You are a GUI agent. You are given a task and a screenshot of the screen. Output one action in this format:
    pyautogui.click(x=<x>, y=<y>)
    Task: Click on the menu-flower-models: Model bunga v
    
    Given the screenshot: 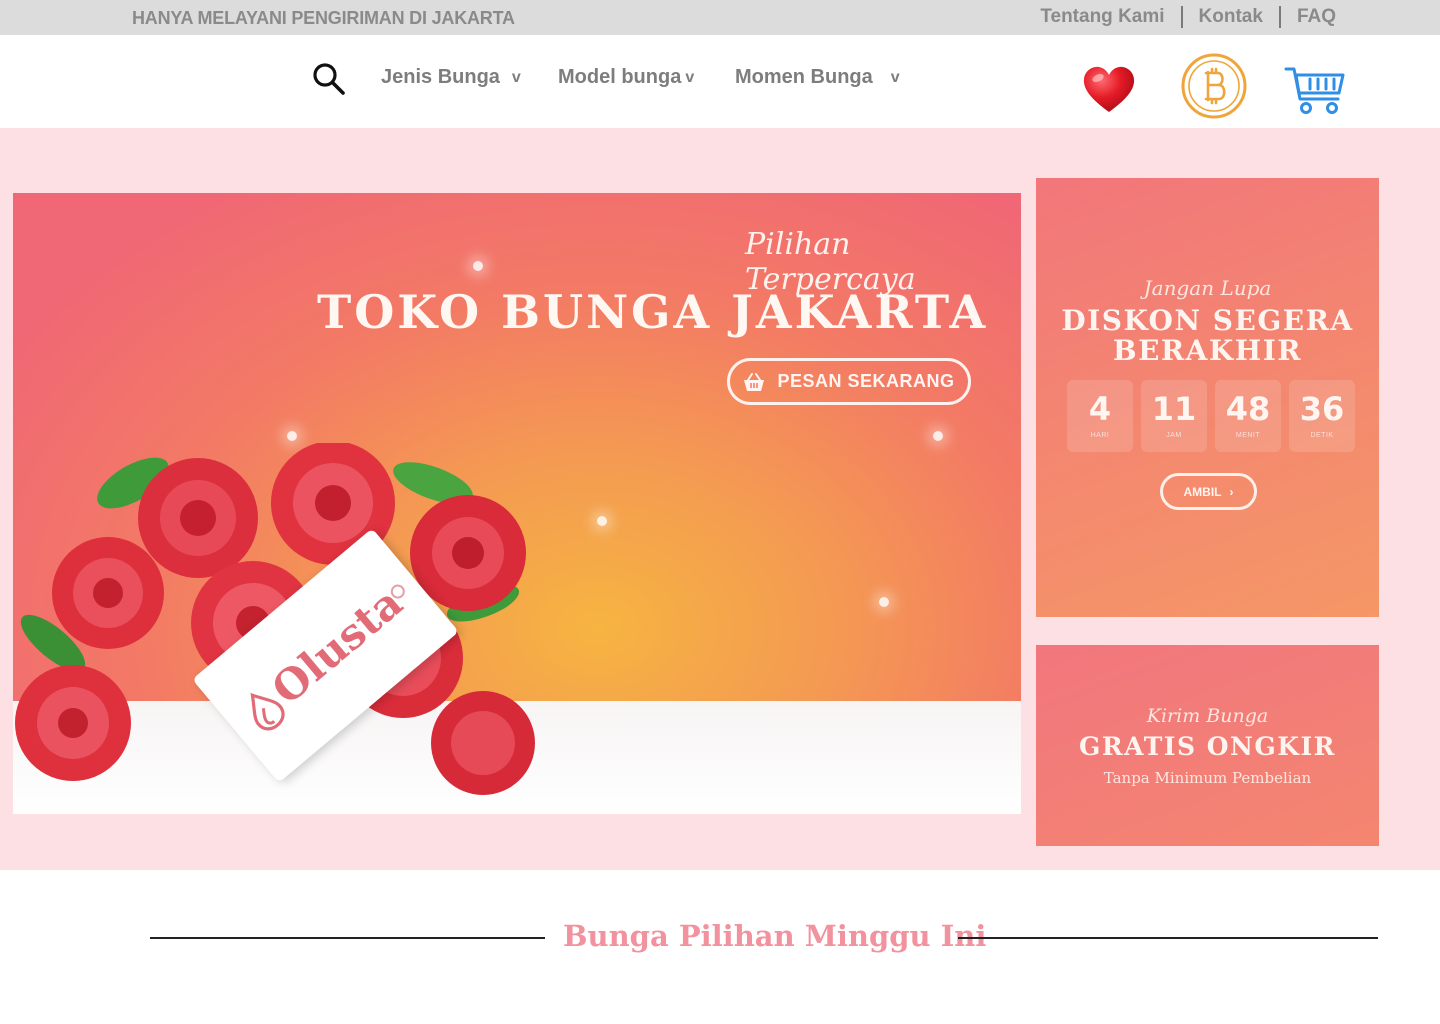 What is the action you would take?
    pyautogui.click(x=646, y=77)
    